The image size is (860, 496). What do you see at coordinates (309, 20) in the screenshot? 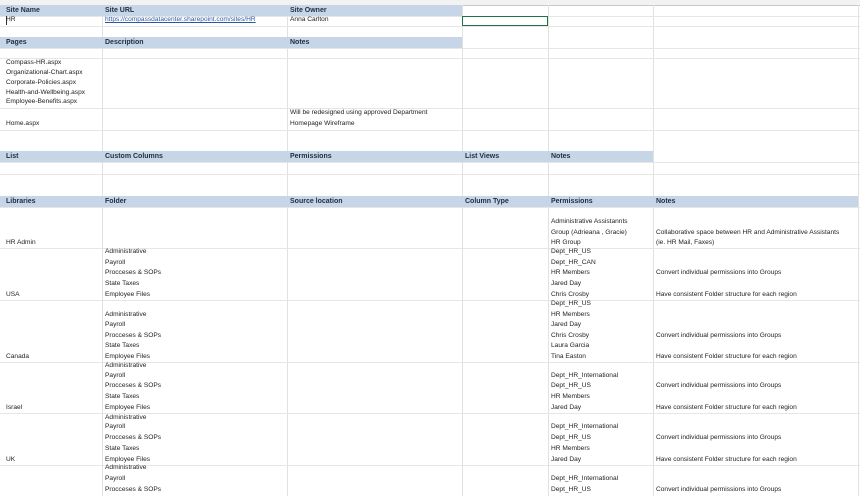
I see `cell-site-owner: Anna Carlton` at bounding box center [309, 20].